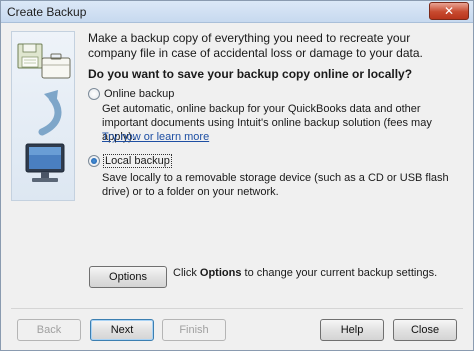 This screenshot has height=351, width=474. What do you see at coordinates (45, 162) in the screenshot?
I see `monitor-icon` at bounding box center [45, 162].